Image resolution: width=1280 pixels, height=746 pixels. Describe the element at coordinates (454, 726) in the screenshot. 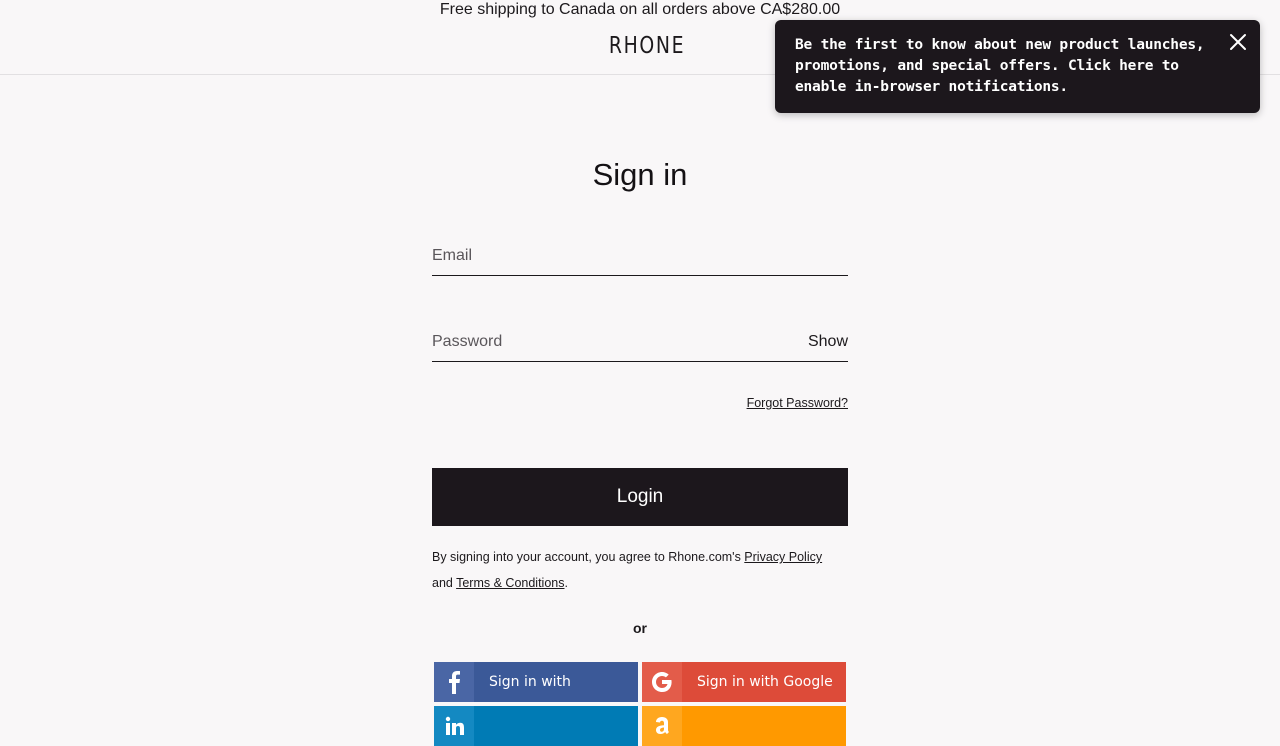

I see `linkedin-icon` at that location.